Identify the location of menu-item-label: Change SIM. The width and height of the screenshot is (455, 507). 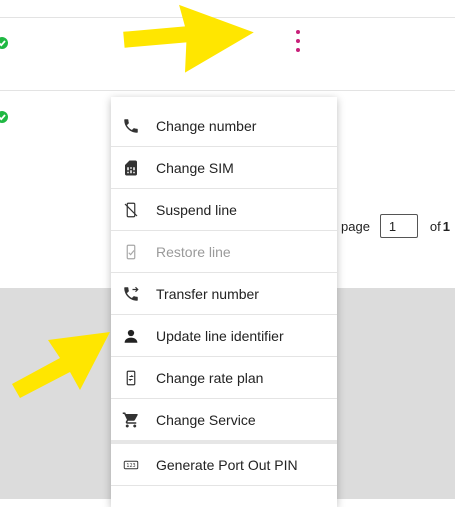
(195, 167).